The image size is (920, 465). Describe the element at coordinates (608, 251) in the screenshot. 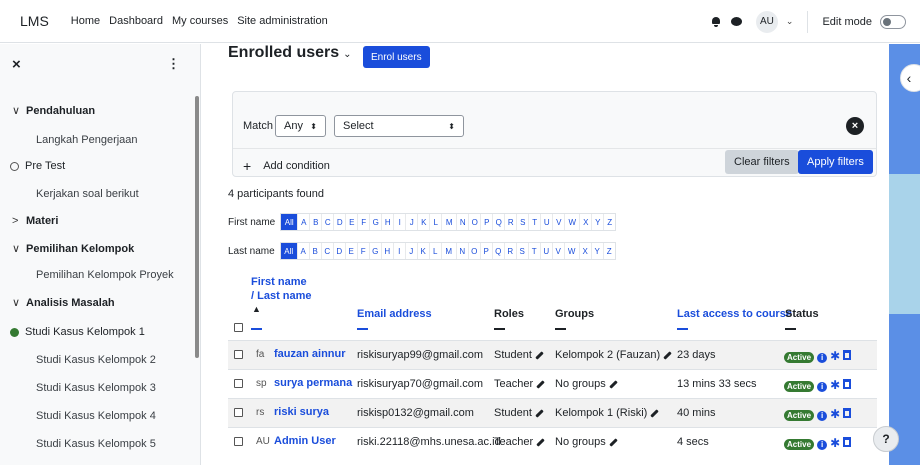

I see `initial-letter: Z` at that location.